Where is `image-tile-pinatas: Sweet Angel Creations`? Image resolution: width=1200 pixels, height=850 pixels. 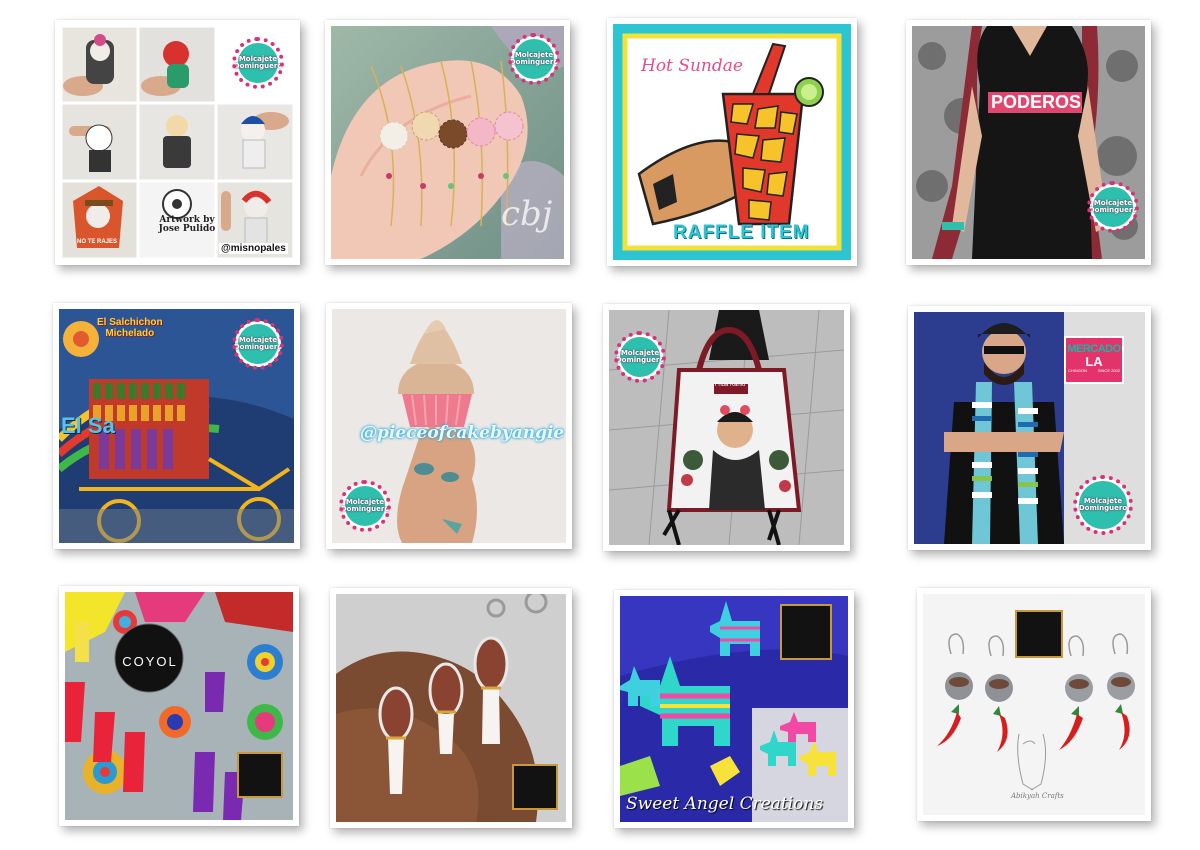 image-tile-pinatas: Sweet Angel Creations is located at coordinates (734, 709).